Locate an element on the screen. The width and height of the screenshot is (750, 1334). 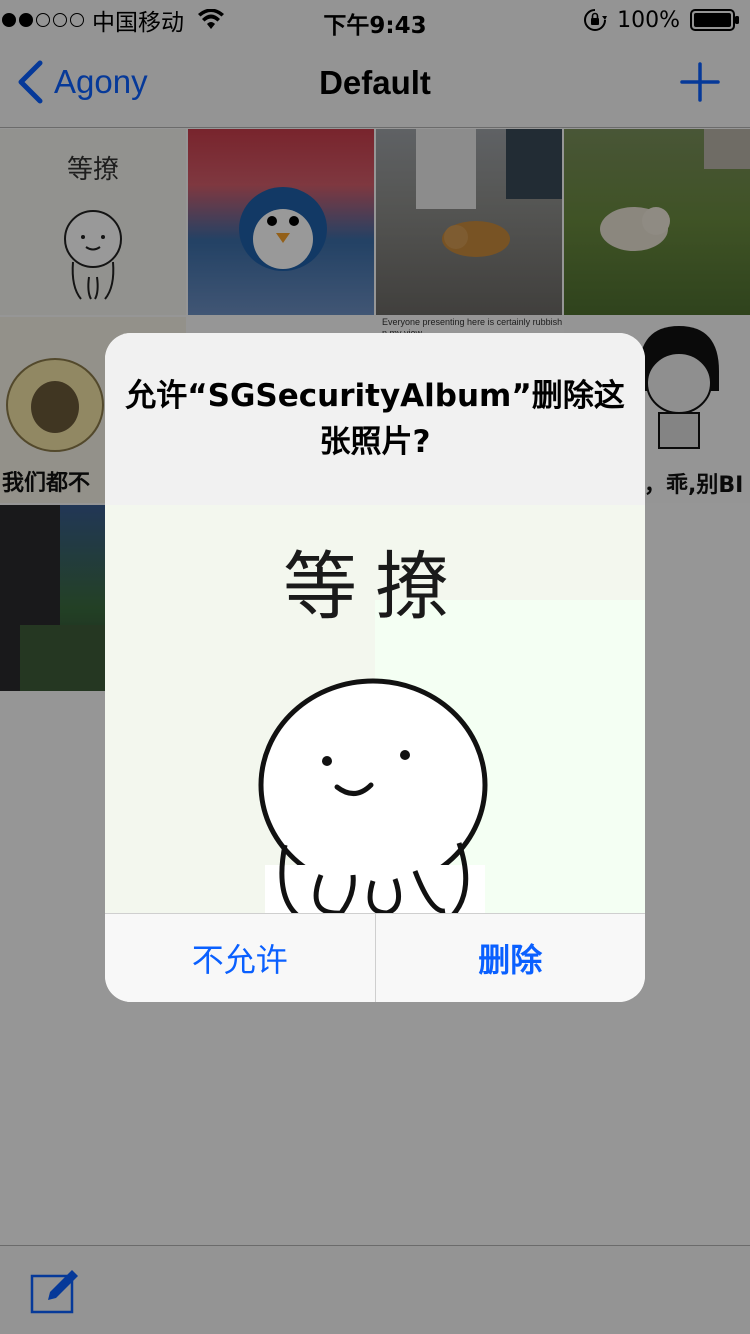
alert-header: 允许“SGSecurityAlbum”删除这张照片? is located at coordinates (375, 419).